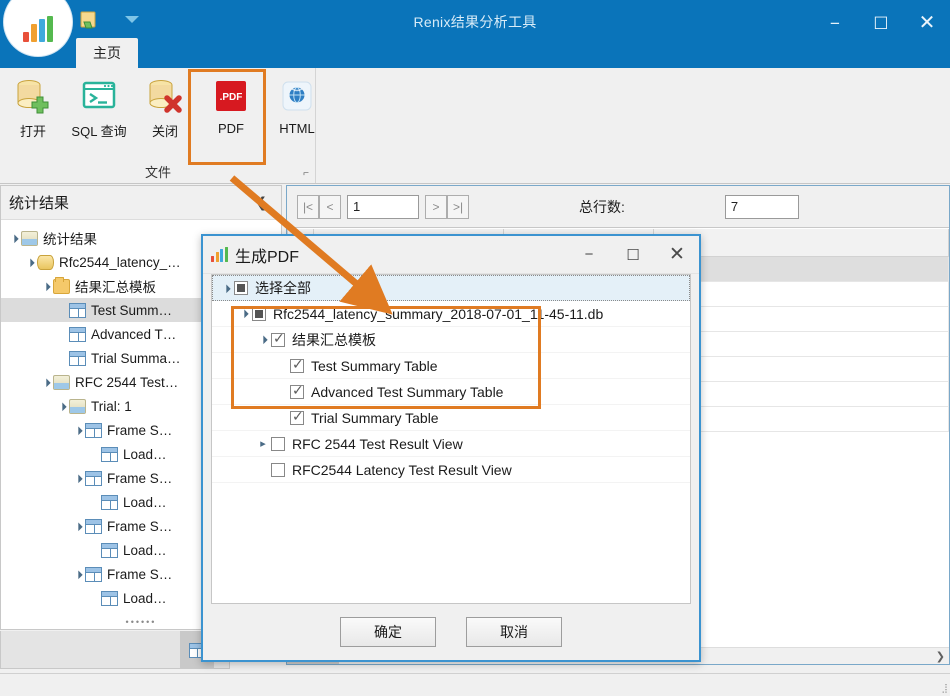  I want to click on ribbon-button-close: 关闭, so click(165, 105).